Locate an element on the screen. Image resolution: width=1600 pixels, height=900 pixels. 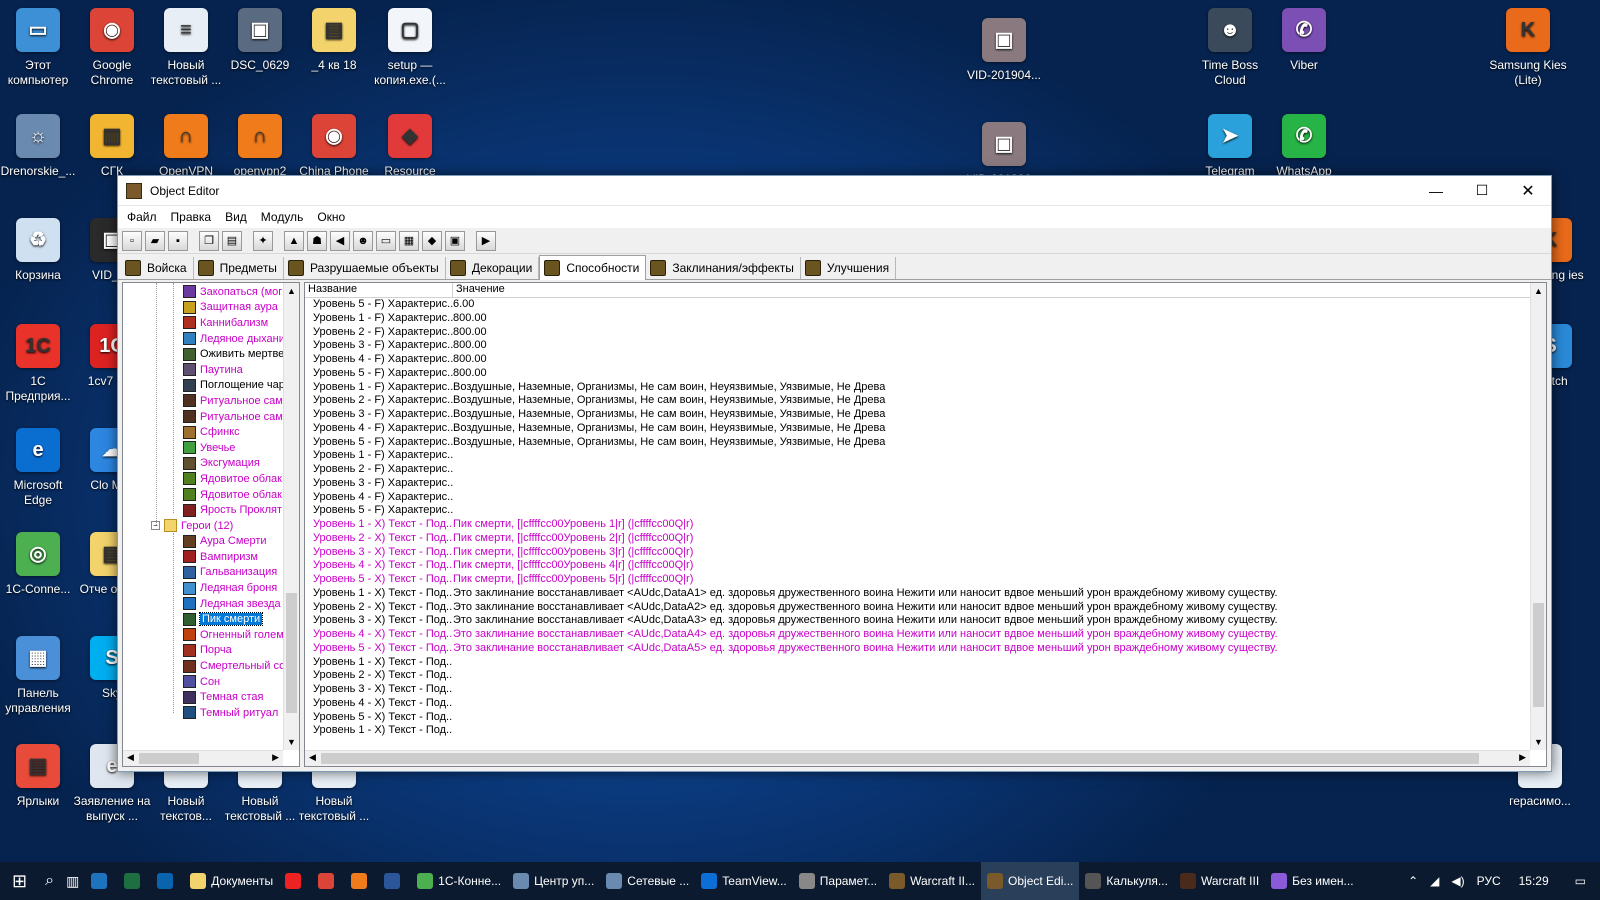
tree-item: Ледяное дыхани is located at coordinates (211, 339).